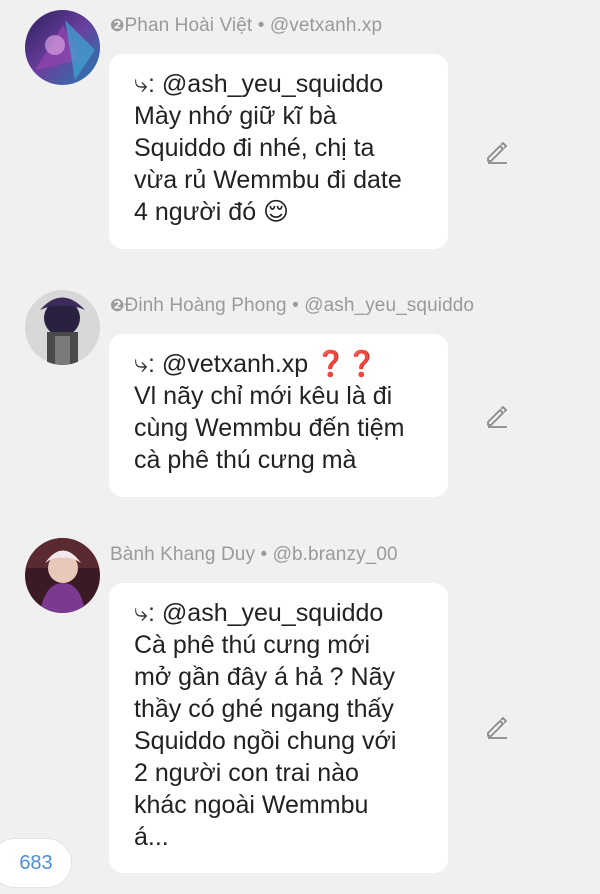 The image size is (600, 894). Describe the element at coordinates (235, 116) in the screenshot. I see `message-line: Mày nhớ giữ kĩ bà` at that location.